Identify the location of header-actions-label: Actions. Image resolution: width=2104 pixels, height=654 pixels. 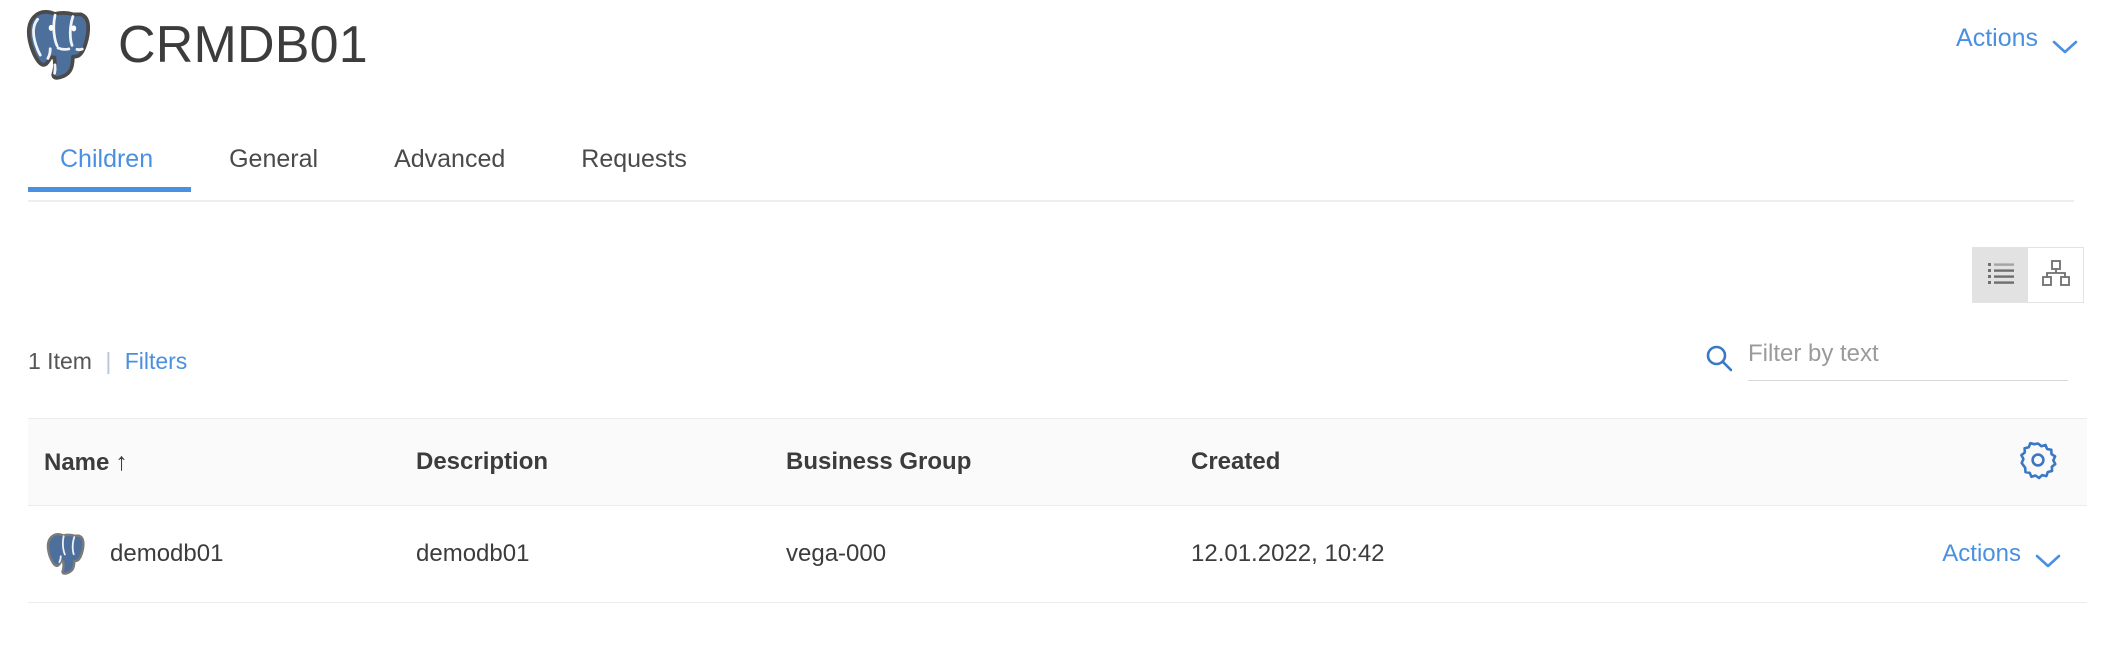
(1997, 38).